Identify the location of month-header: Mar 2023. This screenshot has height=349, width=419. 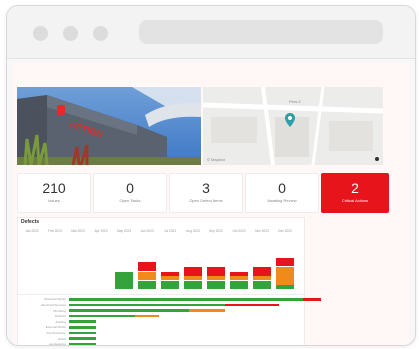
(78, 231).